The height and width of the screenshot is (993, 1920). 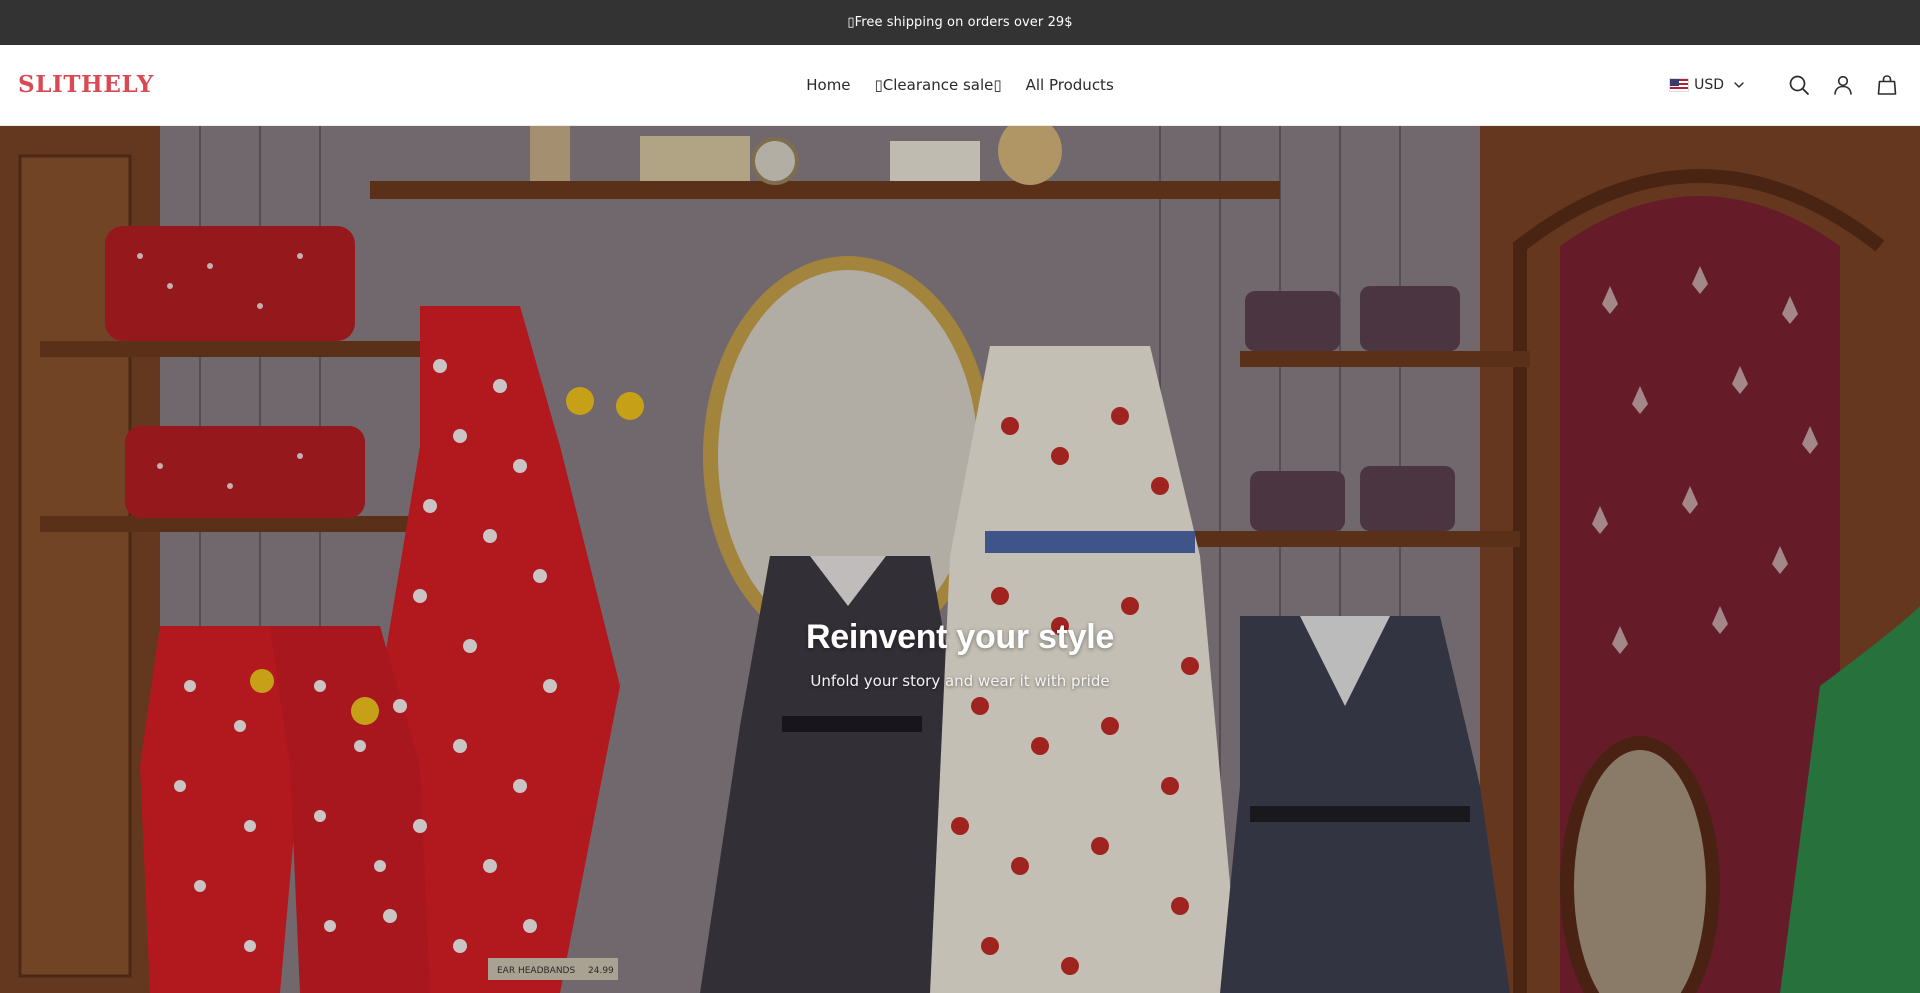 What do you see at coordinates (86, 84) in the screenshot?
I see `store-logo: SLITHELY` at bounding box center [86, 84].